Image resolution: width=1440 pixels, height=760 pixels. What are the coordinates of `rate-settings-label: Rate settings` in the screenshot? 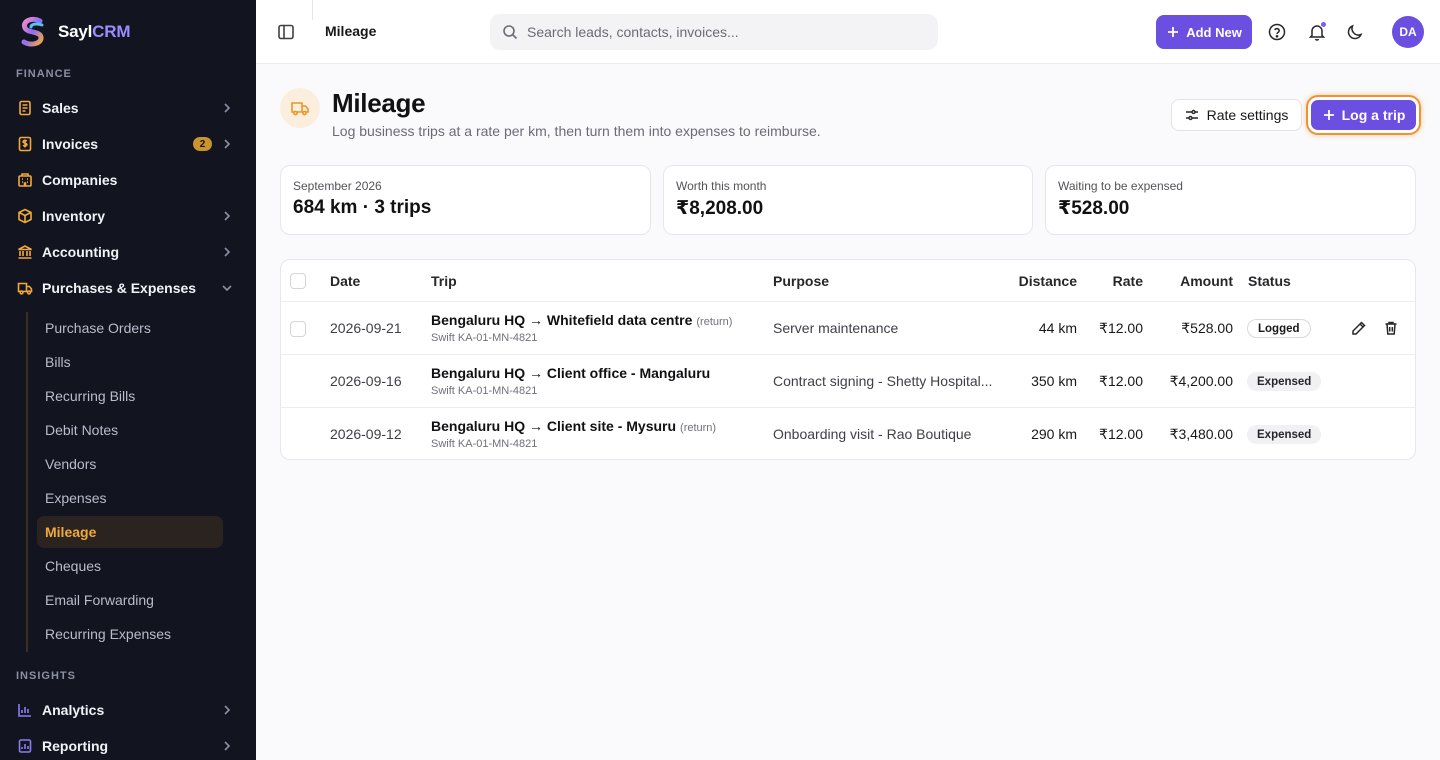 It's located at (1247, 115).